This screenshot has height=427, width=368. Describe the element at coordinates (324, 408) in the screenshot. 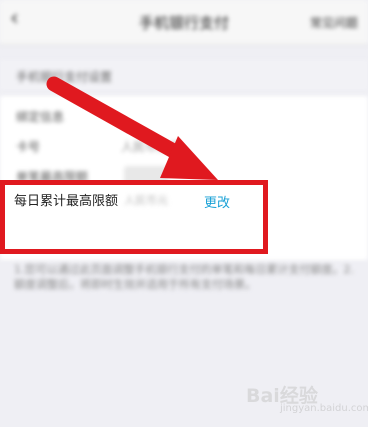

I see `watermark-subtext: jingyan.baidu.com` at that location.